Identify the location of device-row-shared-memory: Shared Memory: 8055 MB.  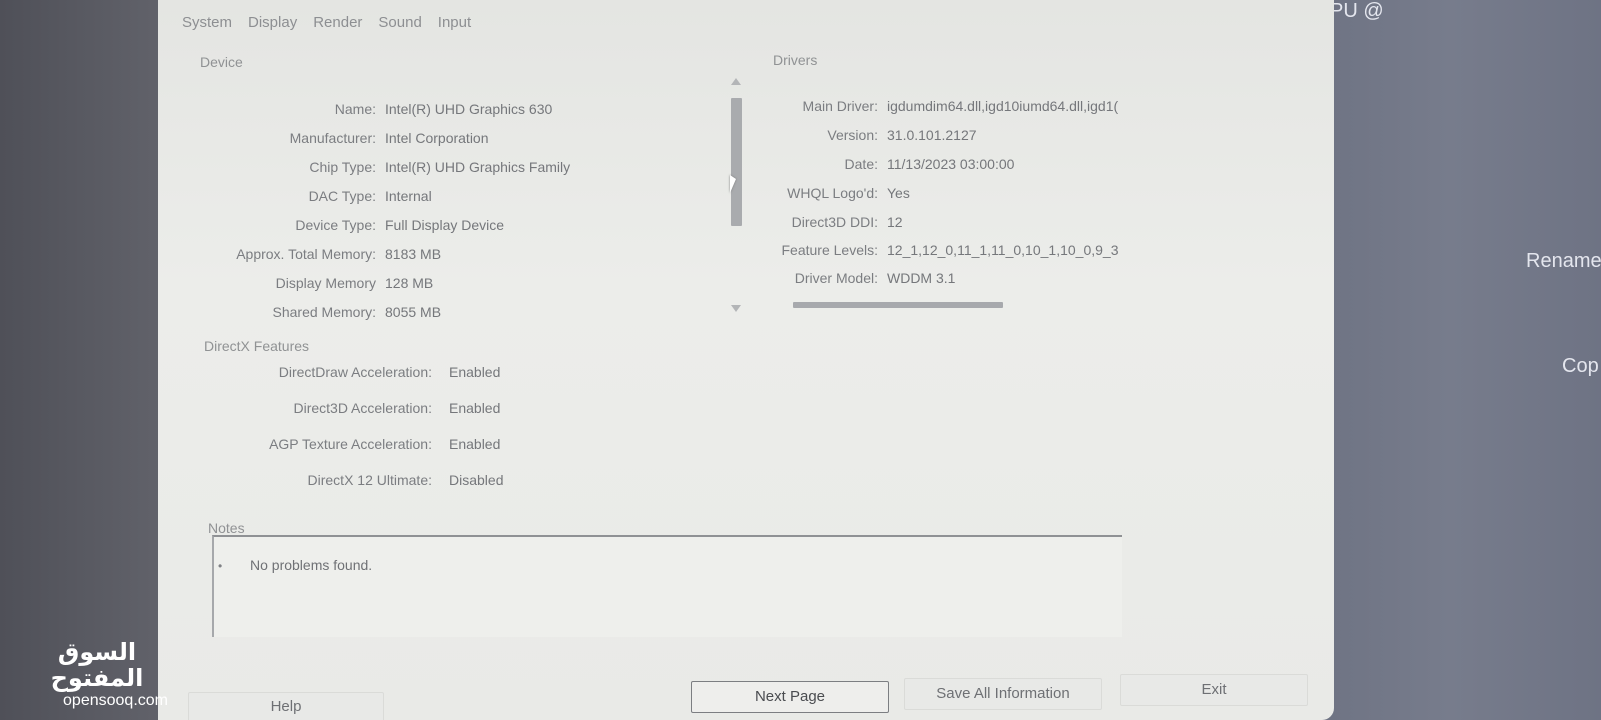
(300, 312).